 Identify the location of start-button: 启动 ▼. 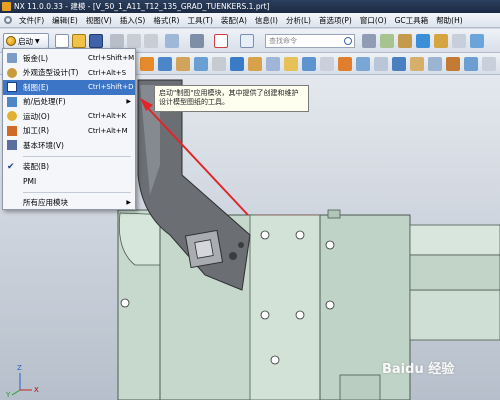
(26, 41).